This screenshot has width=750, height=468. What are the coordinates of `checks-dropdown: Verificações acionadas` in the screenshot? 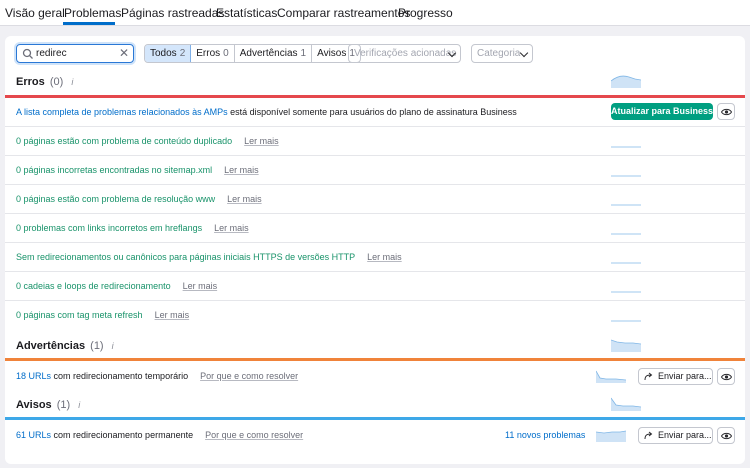 It's located at (404, 53).